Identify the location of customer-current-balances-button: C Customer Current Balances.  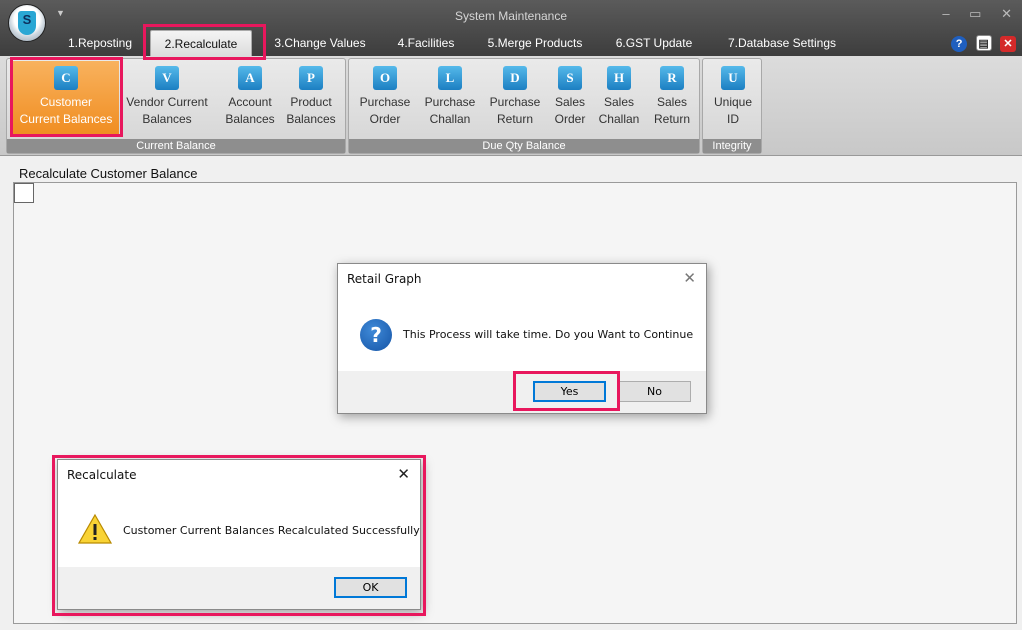
(66, 99).